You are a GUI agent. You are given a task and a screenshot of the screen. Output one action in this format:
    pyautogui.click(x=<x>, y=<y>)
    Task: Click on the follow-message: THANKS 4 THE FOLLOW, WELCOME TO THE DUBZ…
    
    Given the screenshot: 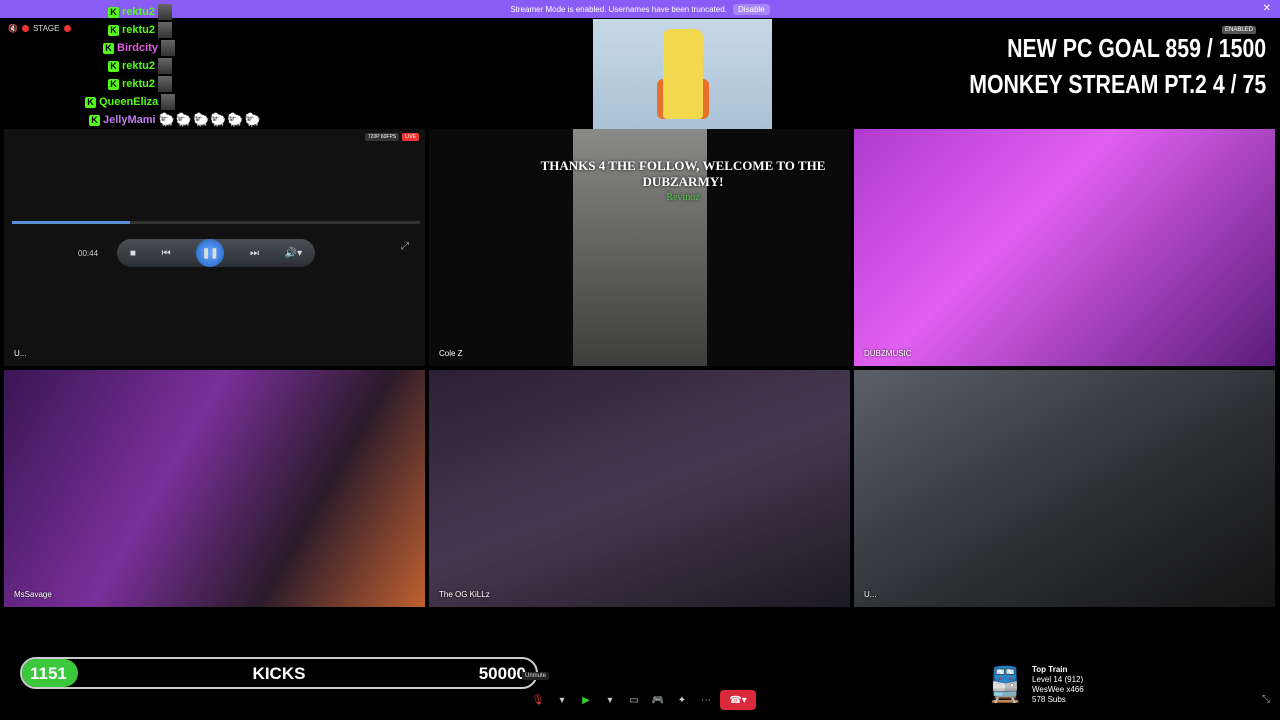 What is the action you would take?
    pyautogui.click(x=683, y=173)
    